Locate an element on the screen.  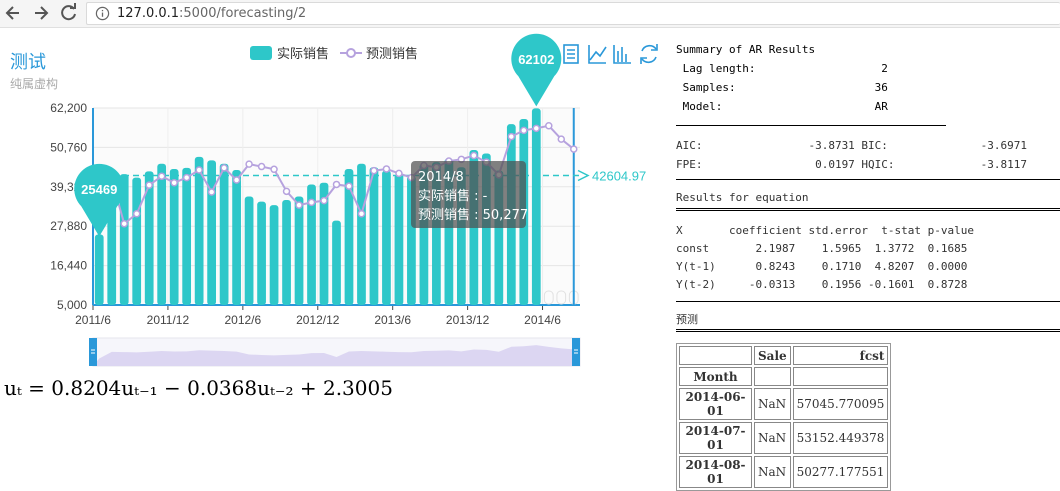
x-tick-label: 2014/6 is located at coordinates (542, 320).